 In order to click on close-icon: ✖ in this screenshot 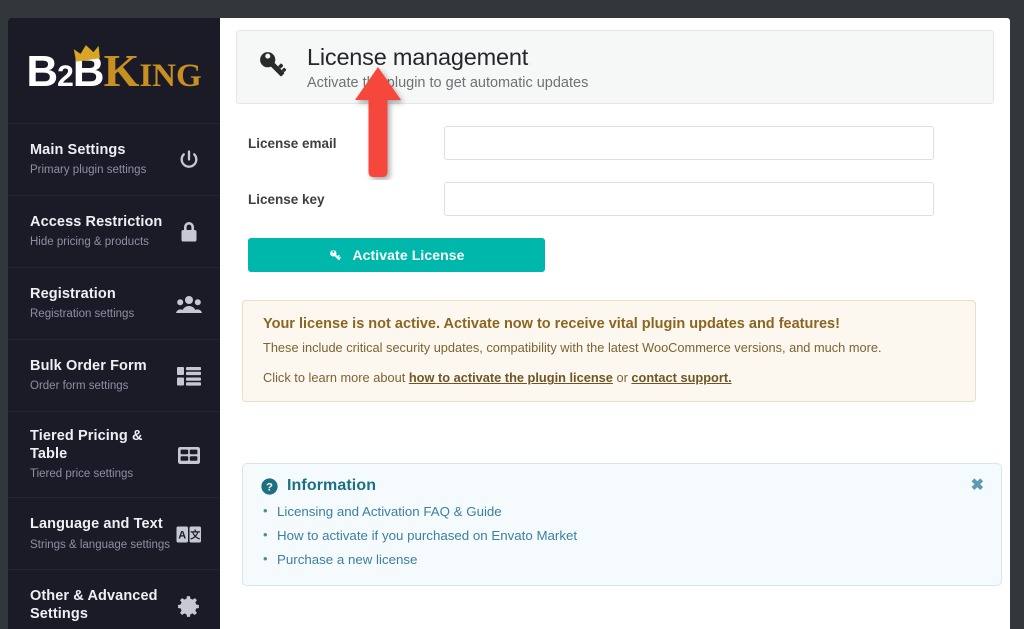, I will do `click(977, 486)`.